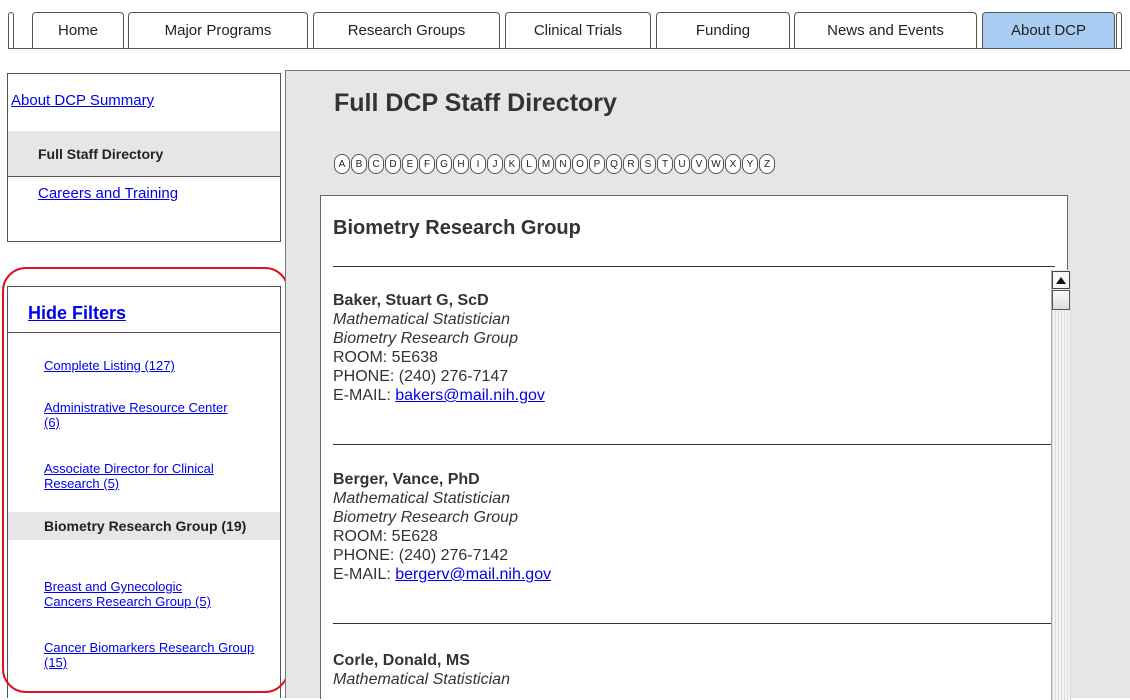 The image size is (1130, 700). Describe the element at coordinates (475, 103) in the screenshot. I see `page-title: Full DCP Staff Directory` at that location.